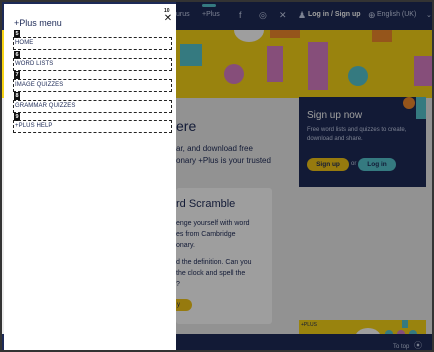  Describe the element at coordinates (39, 85) in the screenshot. I see `menu-item-label: IMAGE QUIZZES` at that location.